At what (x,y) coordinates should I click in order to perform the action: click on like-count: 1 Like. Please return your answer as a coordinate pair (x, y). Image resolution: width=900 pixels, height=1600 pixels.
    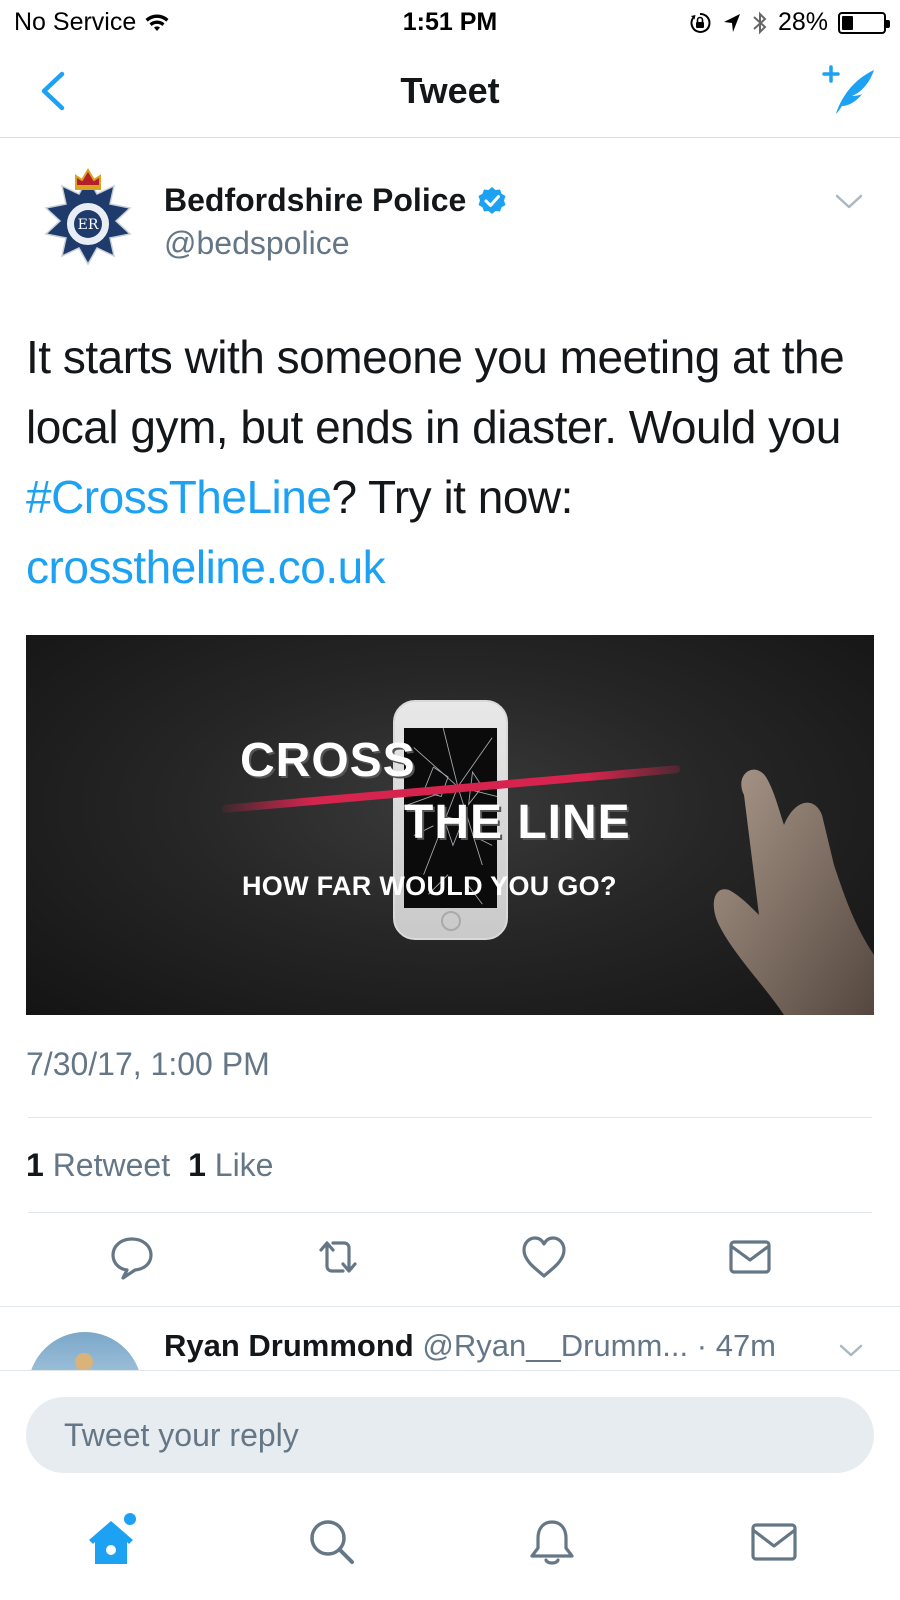
    Looking at the image, I should click on (230, 1165).